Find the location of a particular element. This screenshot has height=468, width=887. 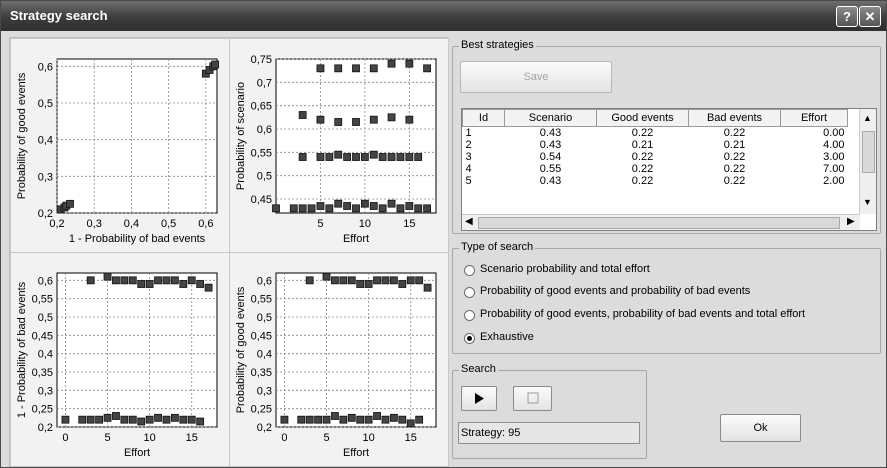

y-tick-label: 0,6 is located at coordinates (45, 67).